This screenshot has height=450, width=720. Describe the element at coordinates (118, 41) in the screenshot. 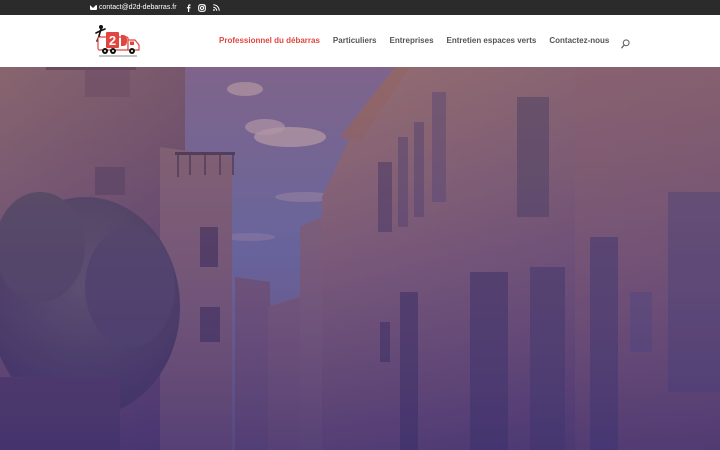

I see `logo: 2` at that location.